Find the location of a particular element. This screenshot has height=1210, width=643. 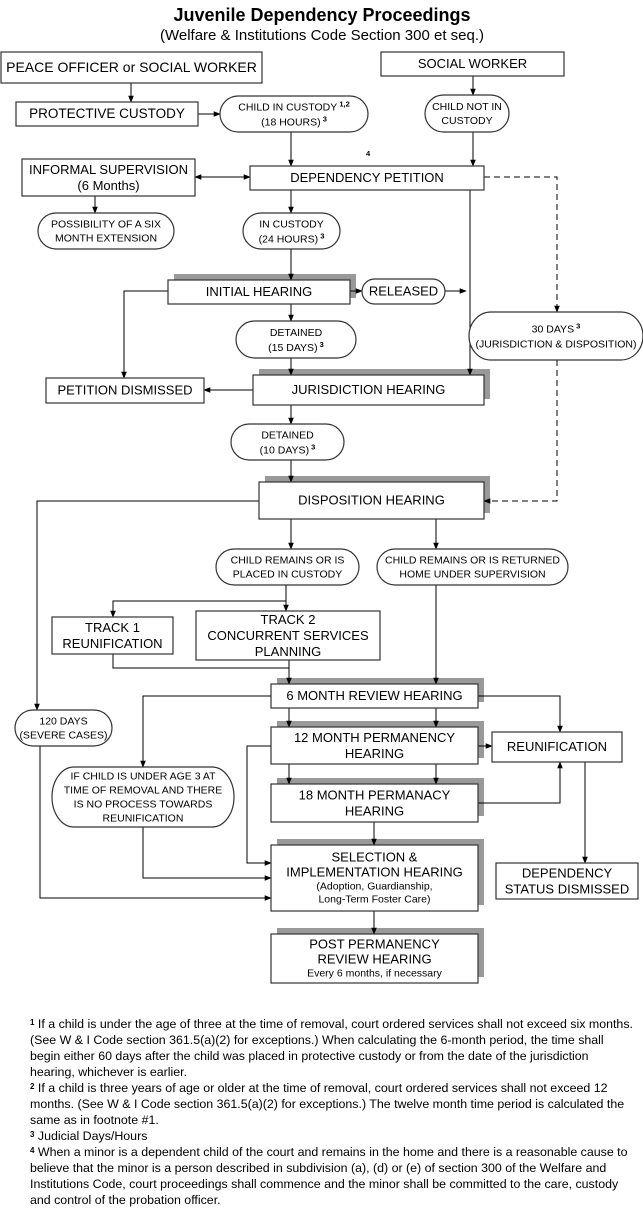

one-twenty-days-label: 120 DAYS is located at coordinates (63, 722).